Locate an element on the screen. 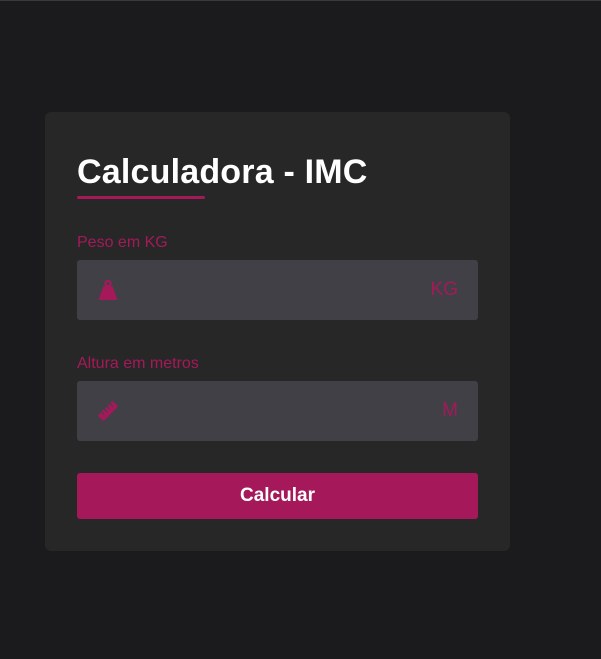 This screenshot has width=601, height=659. height-field: M is located at coordinates (277, 411).